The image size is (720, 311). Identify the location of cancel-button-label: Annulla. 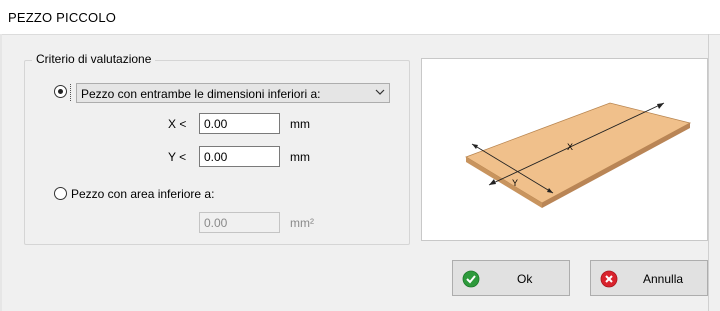
(663, 279).